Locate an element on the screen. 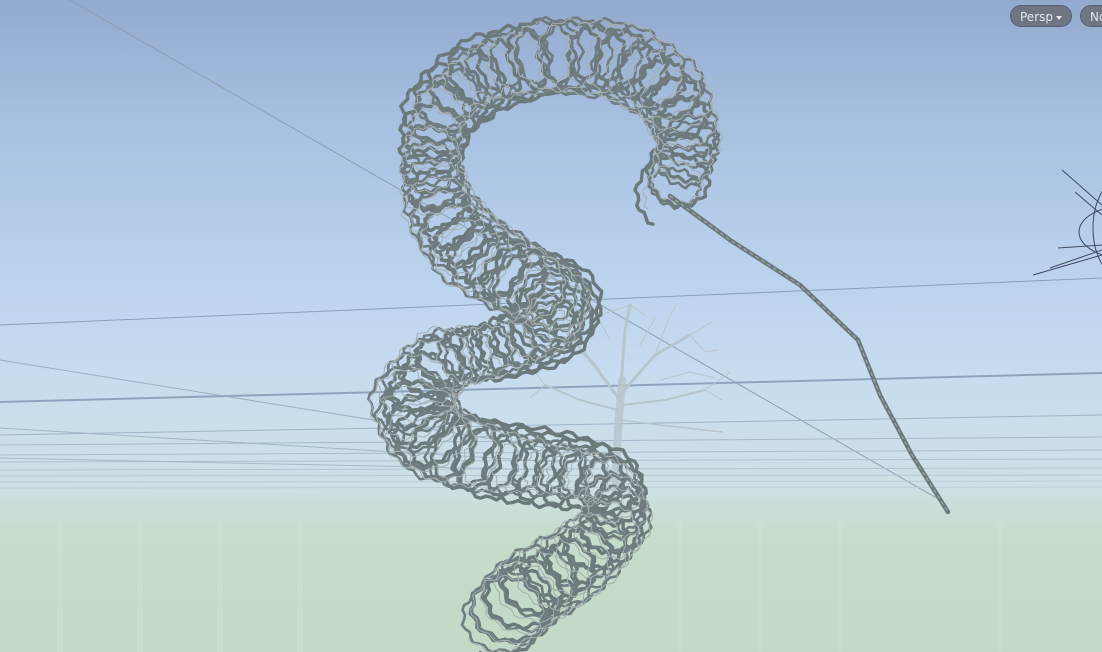 This screenshot has height=652, width=1102. projection-dropdown-button: Persp is located at coordinates (1041, 16).